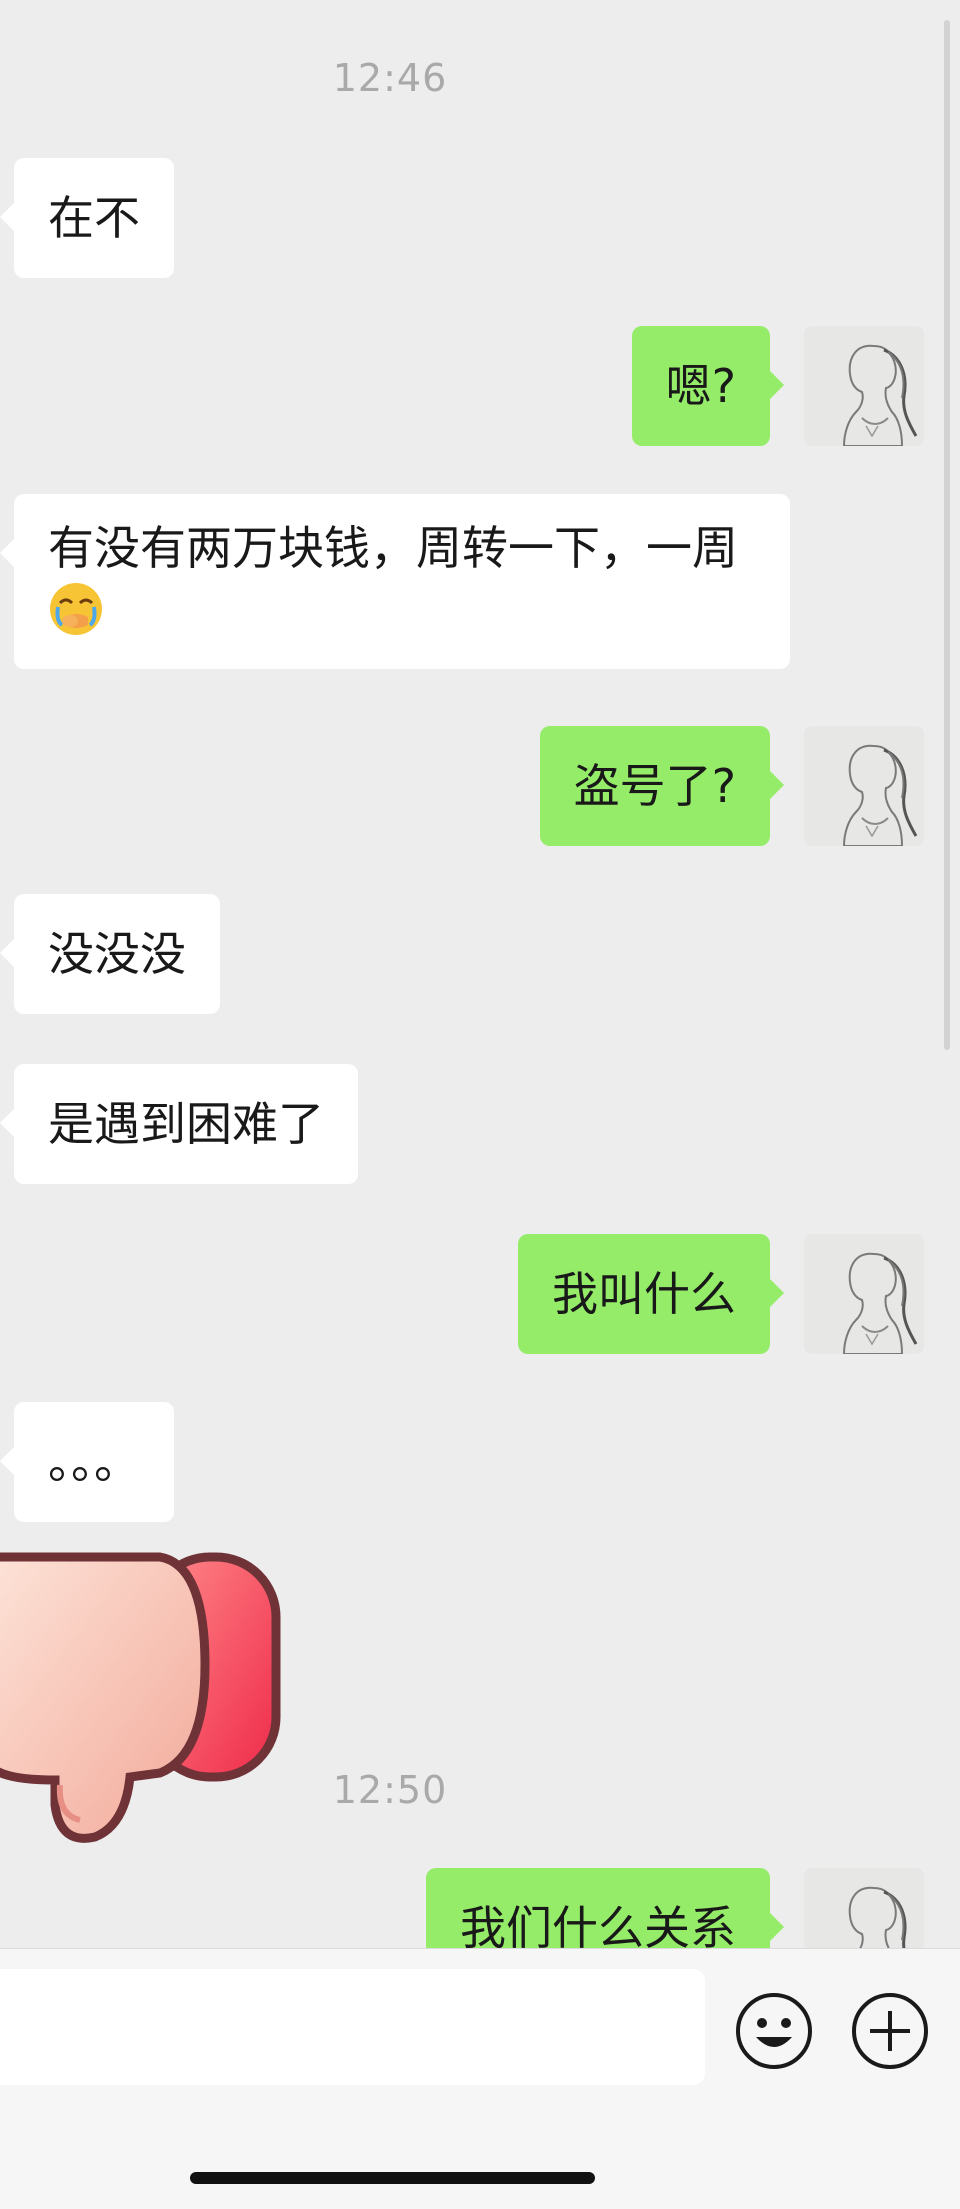 This screenshot has width=960, height=2209. I want to click on smiley-face-icon, so click(774, 2031).